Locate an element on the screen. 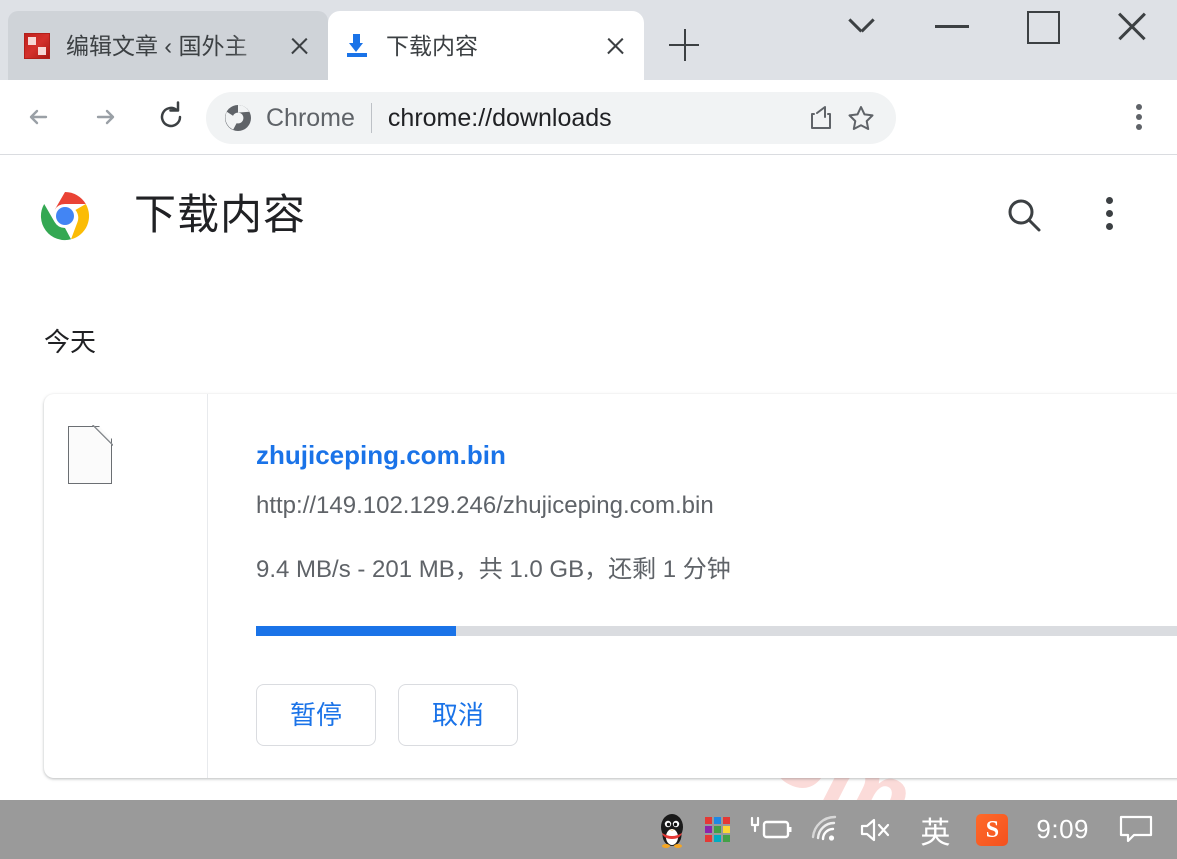 The image size is (1177, 859). download-arrow-icon is located at coordinates (357, 46).